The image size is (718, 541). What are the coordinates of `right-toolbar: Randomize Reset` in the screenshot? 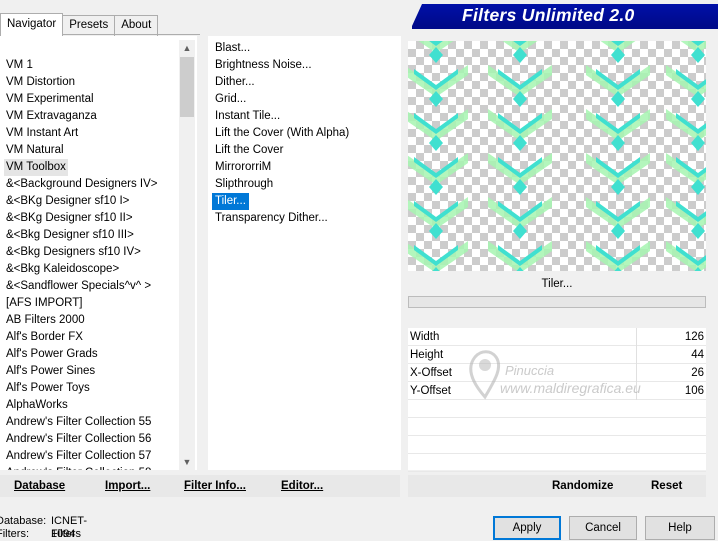 It's located at (557, 486).